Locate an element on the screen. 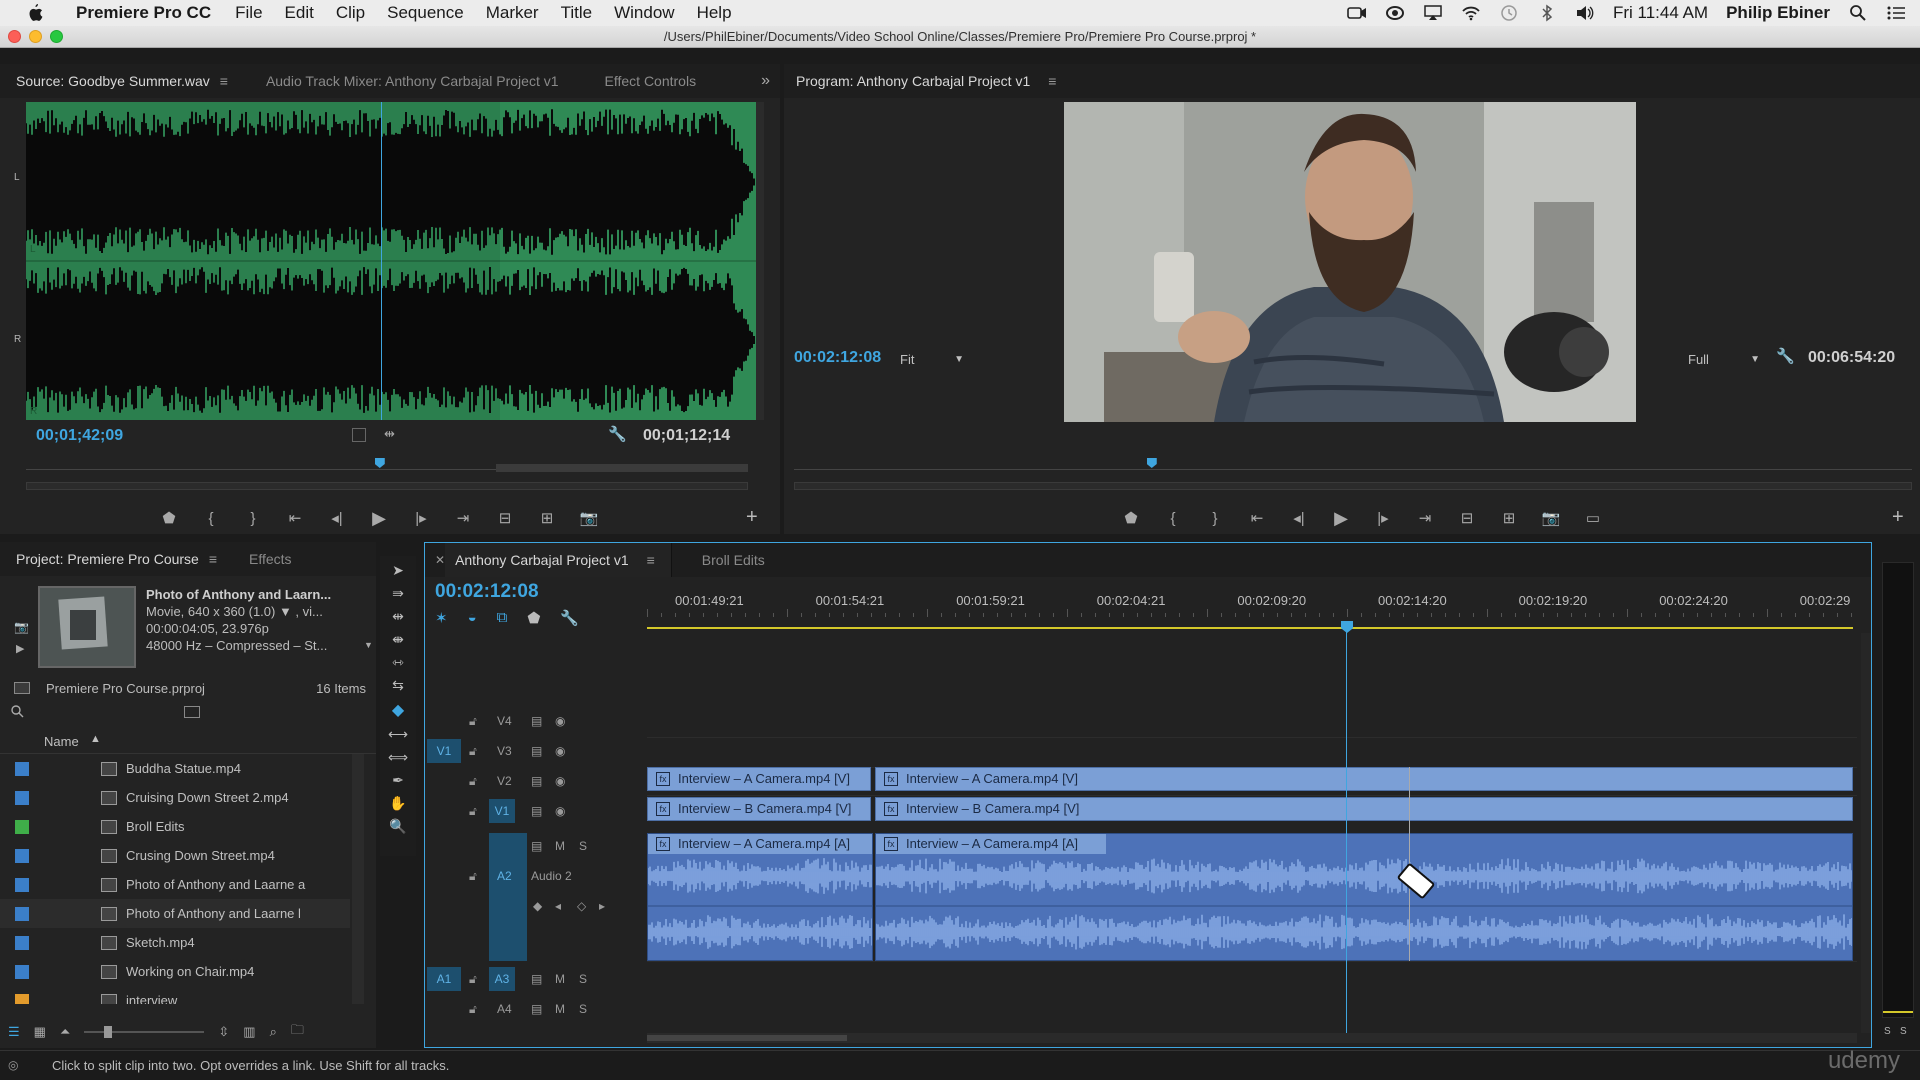 The height and width of the screenshot is (1080, 1920). drop-frame-icon is located at coordinates (359, 435).